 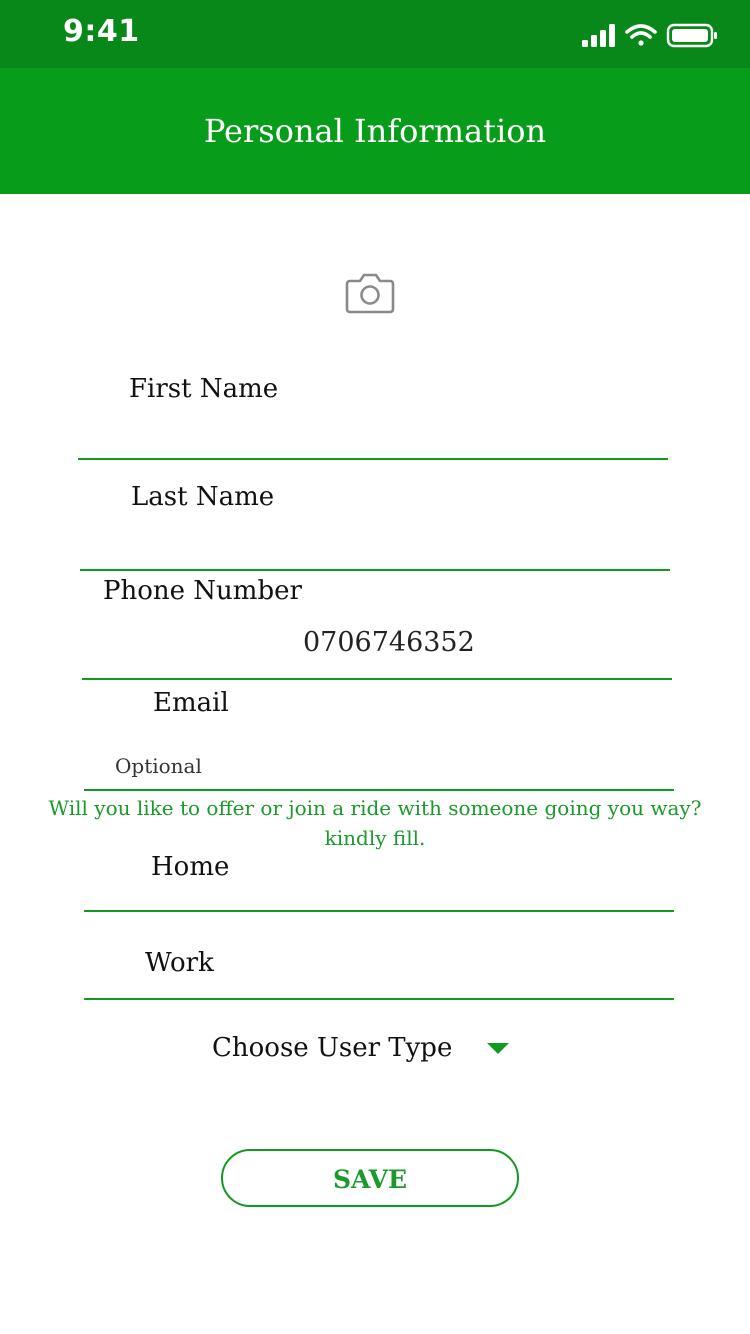 I want to click on battery-icon, so click(x=691, y=35).